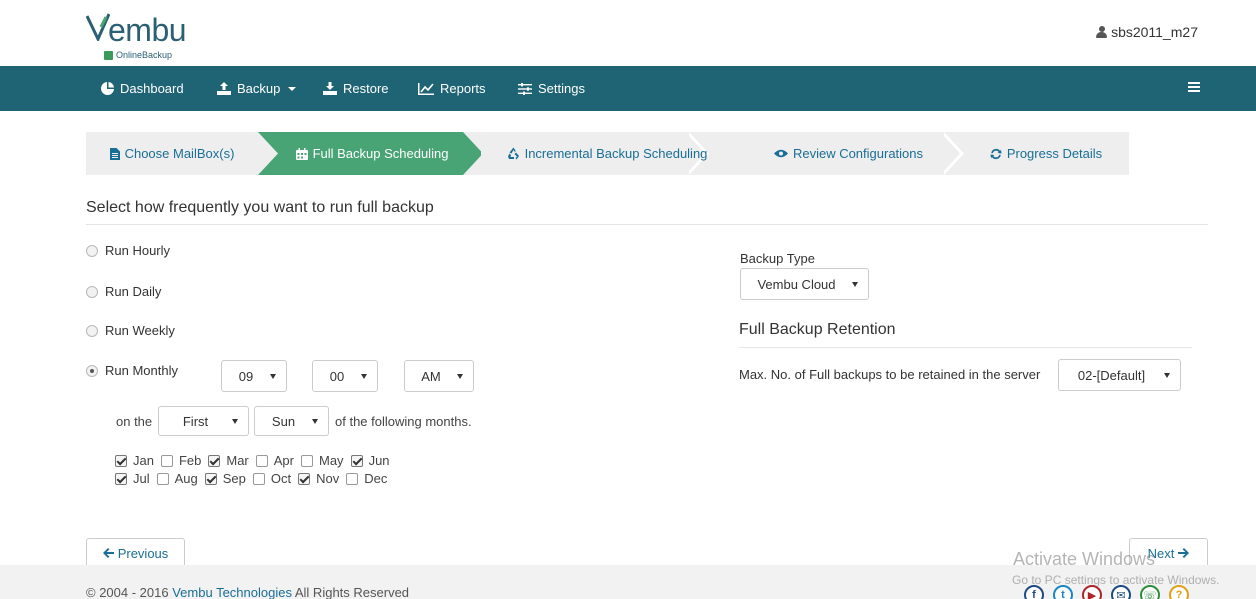 The height and width of the screenshot is (599, 1256). I want to click on refresh-icon, so click(996, 153).